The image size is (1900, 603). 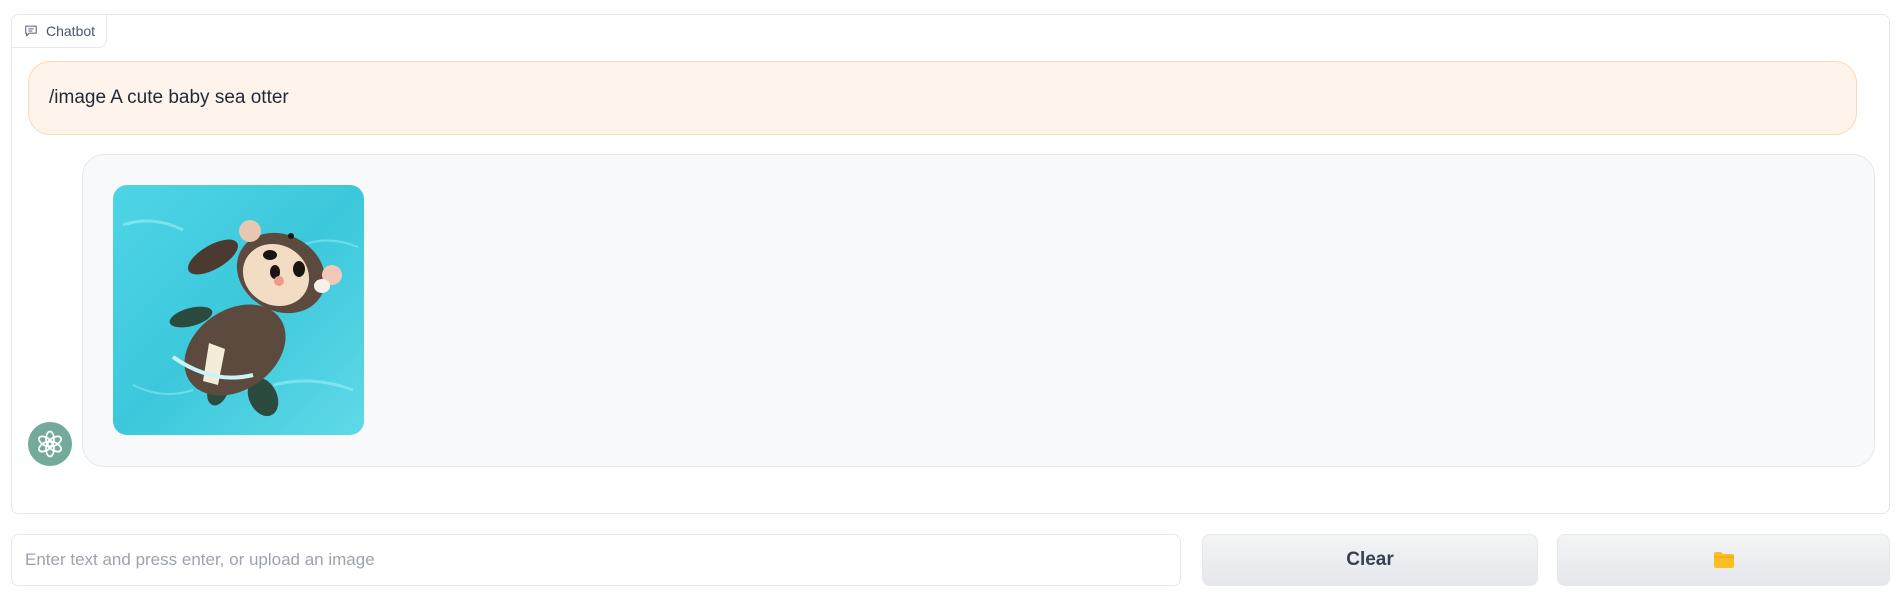 I want to click on clear-button: Clear, so click(x=1370, y=560).